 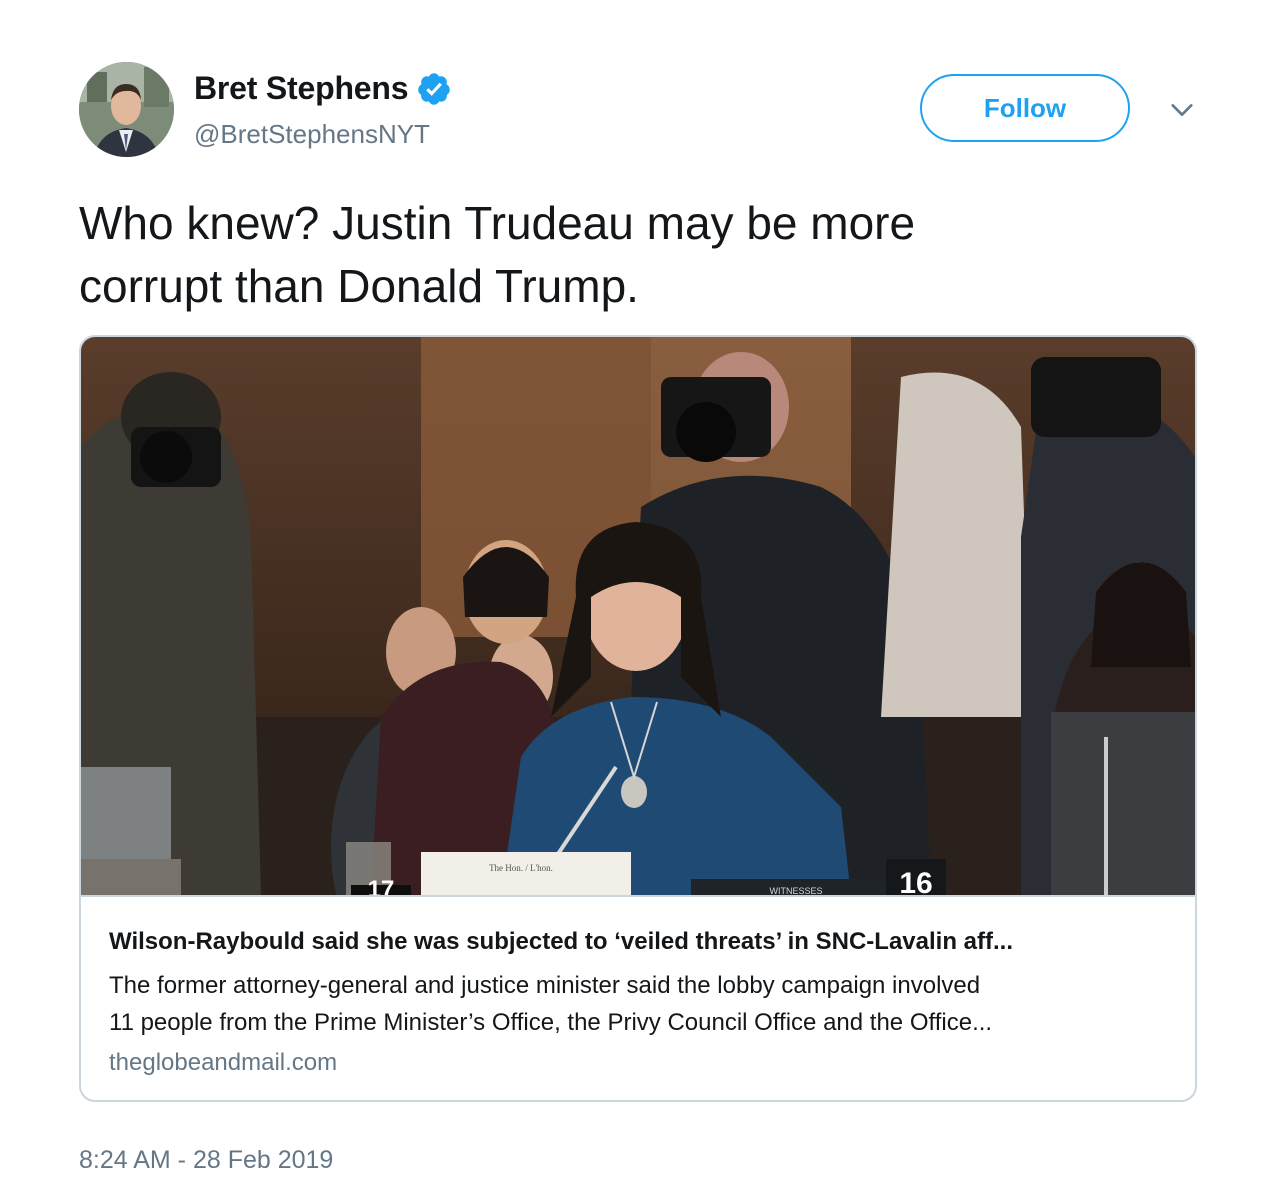 What do you see at coordinates (795, 890) in the screenshot?
I see `witness-sign: WITNESSES` at bounding box center [795, 890].